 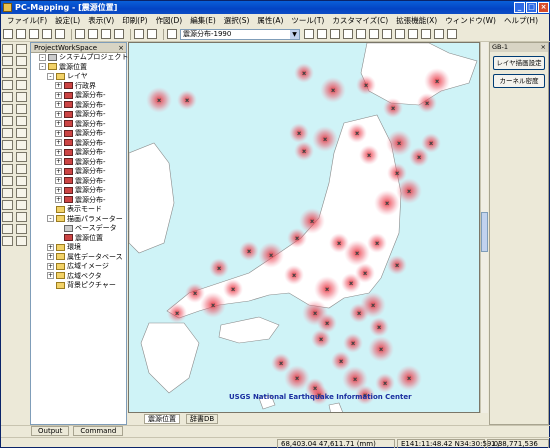 What do you see at coordinates (203, 20) in the screenshot?
I see `menu-item-5: 編集(E)` at bounding box center [203, 20].